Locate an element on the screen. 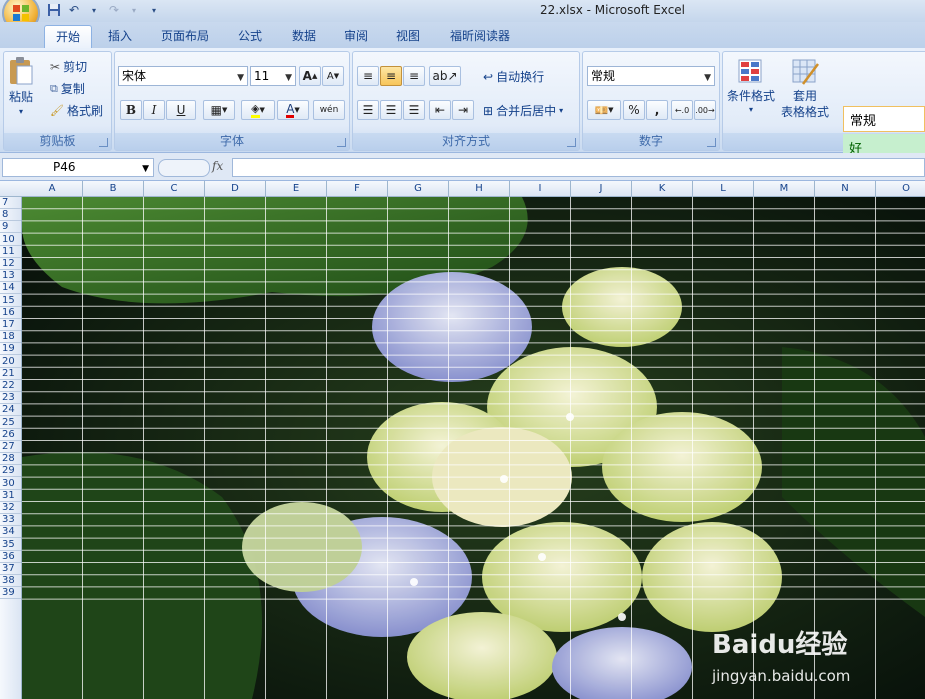 The image size is (925, 699). formula-bar-expander is located at coordinates (184, 168).